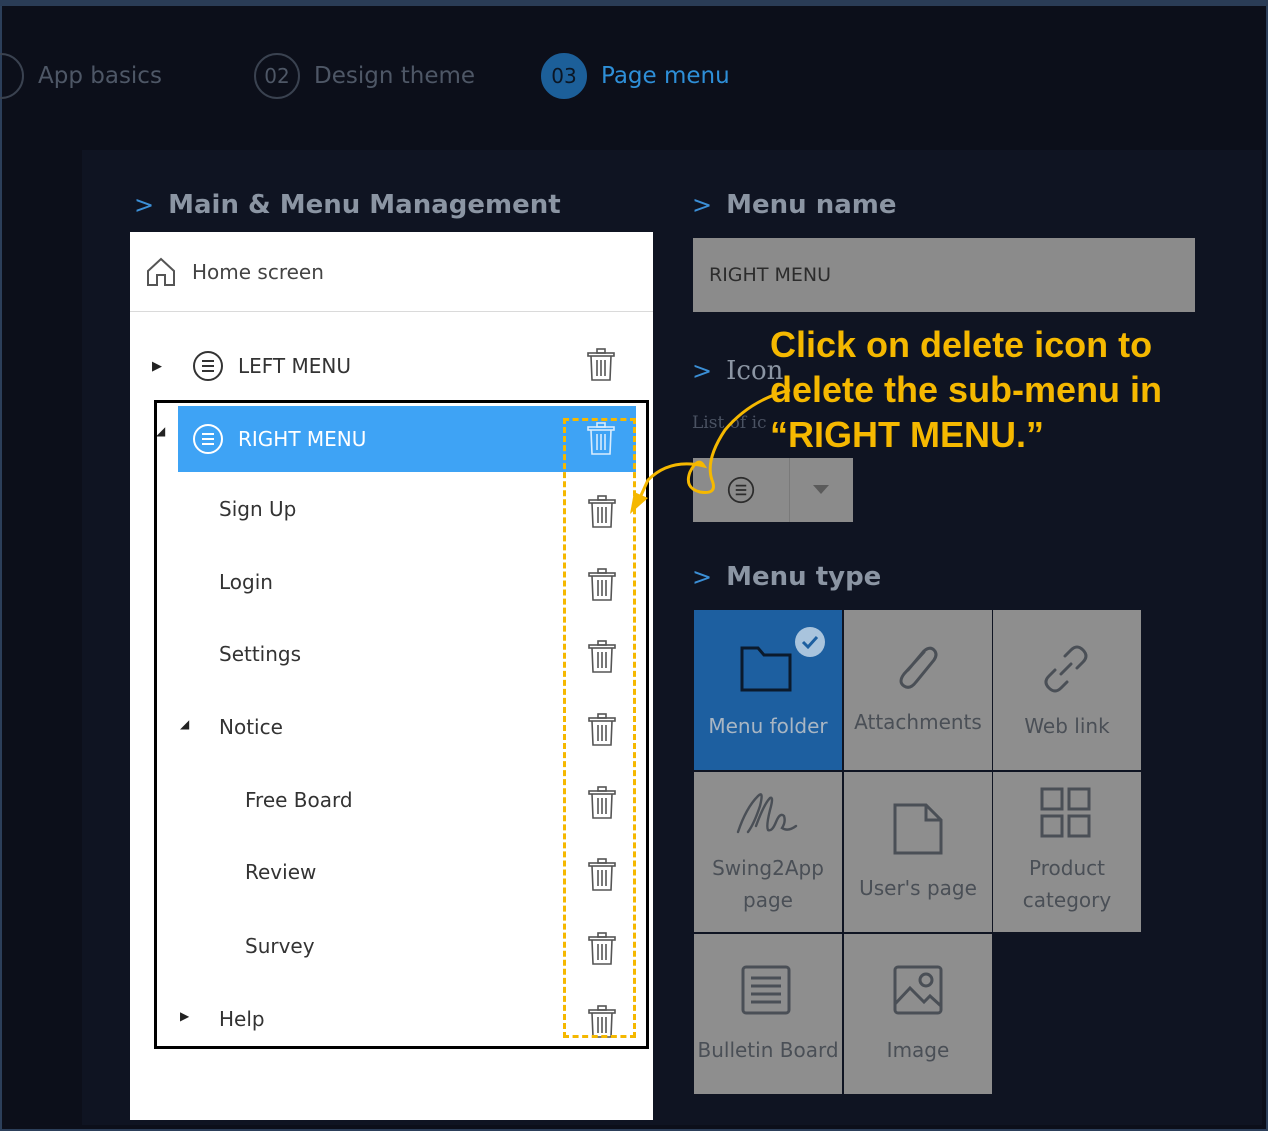 This screenshot has width=1268, height=1131. What do you see at coordinates (601, 365) in the screenshot?
I see `trash-icon` at bounding box center [601, 365].